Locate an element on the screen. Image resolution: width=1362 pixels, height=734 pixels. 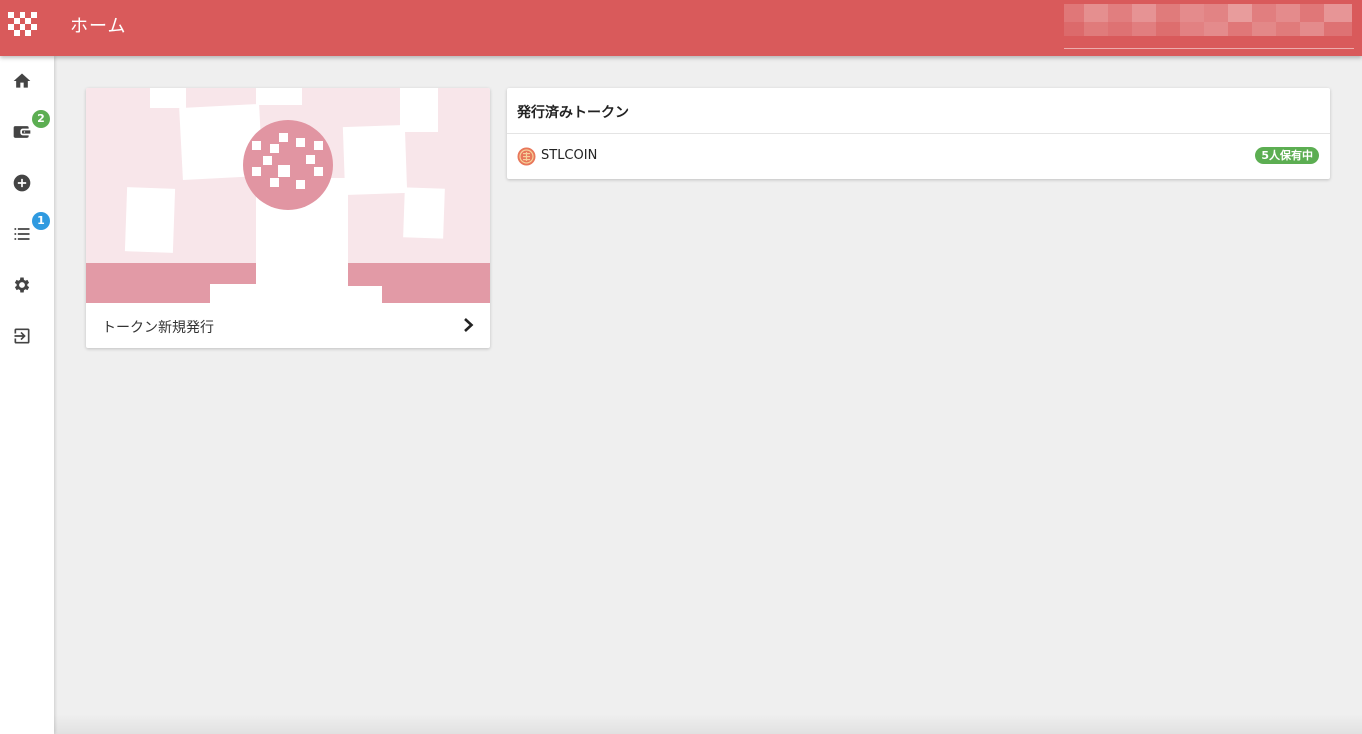
token-name: STLCOIN is located at coordinates (569, 155).